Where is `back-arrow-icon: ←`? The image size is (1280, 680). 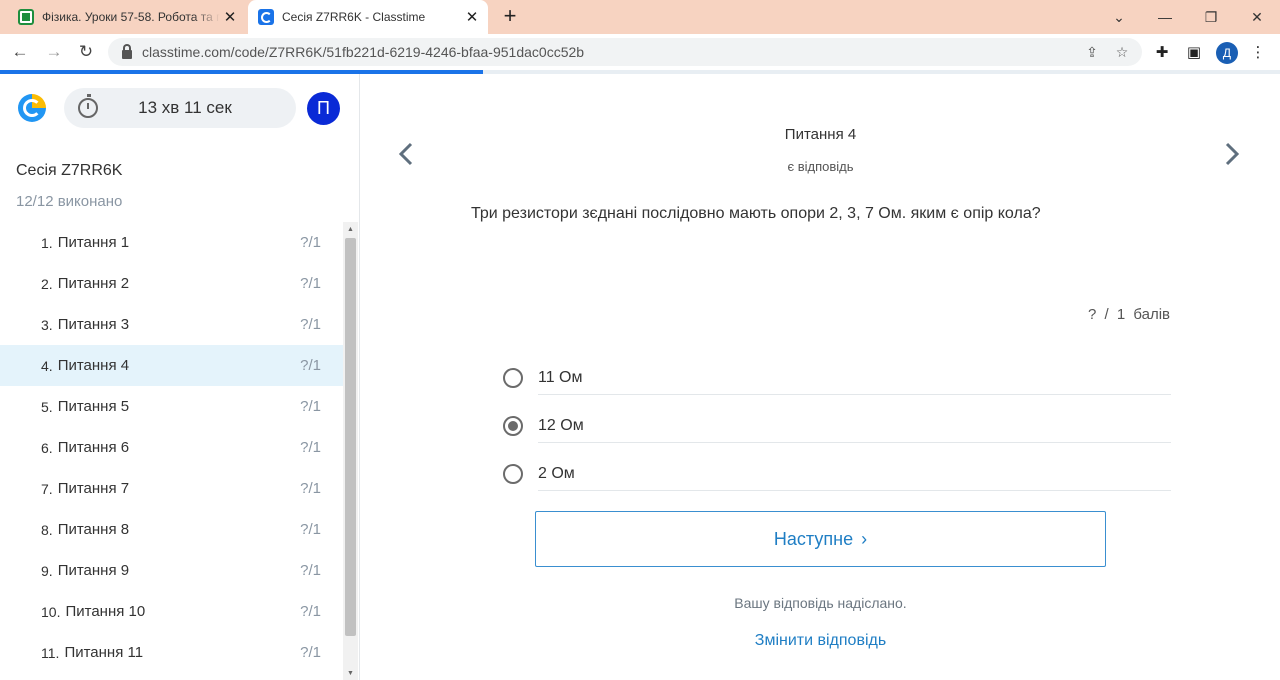
back-arrow-icon: ← is located at coordinates (20, 52).